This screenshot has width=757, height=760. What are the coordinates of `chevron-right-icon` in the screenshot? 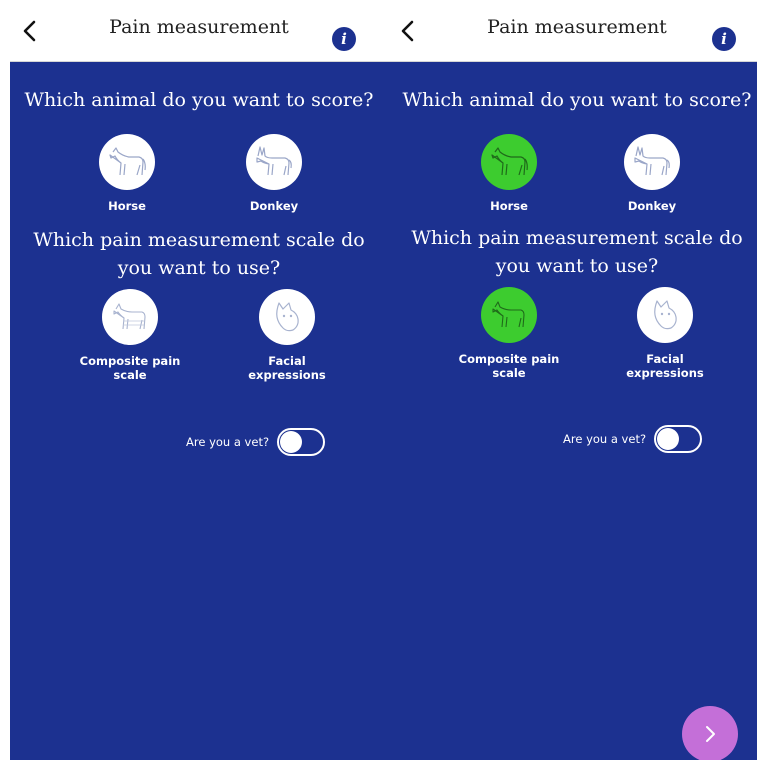 It's located at (710, 734).